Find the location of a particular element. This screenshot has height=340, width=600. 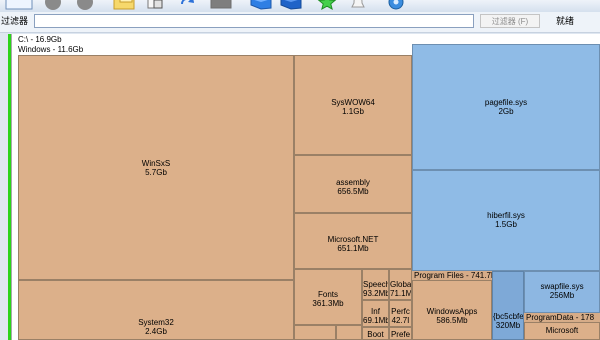

tile-hiberfil: hiberfil.sys 1.5Gb is located at coordinates (506, 220).